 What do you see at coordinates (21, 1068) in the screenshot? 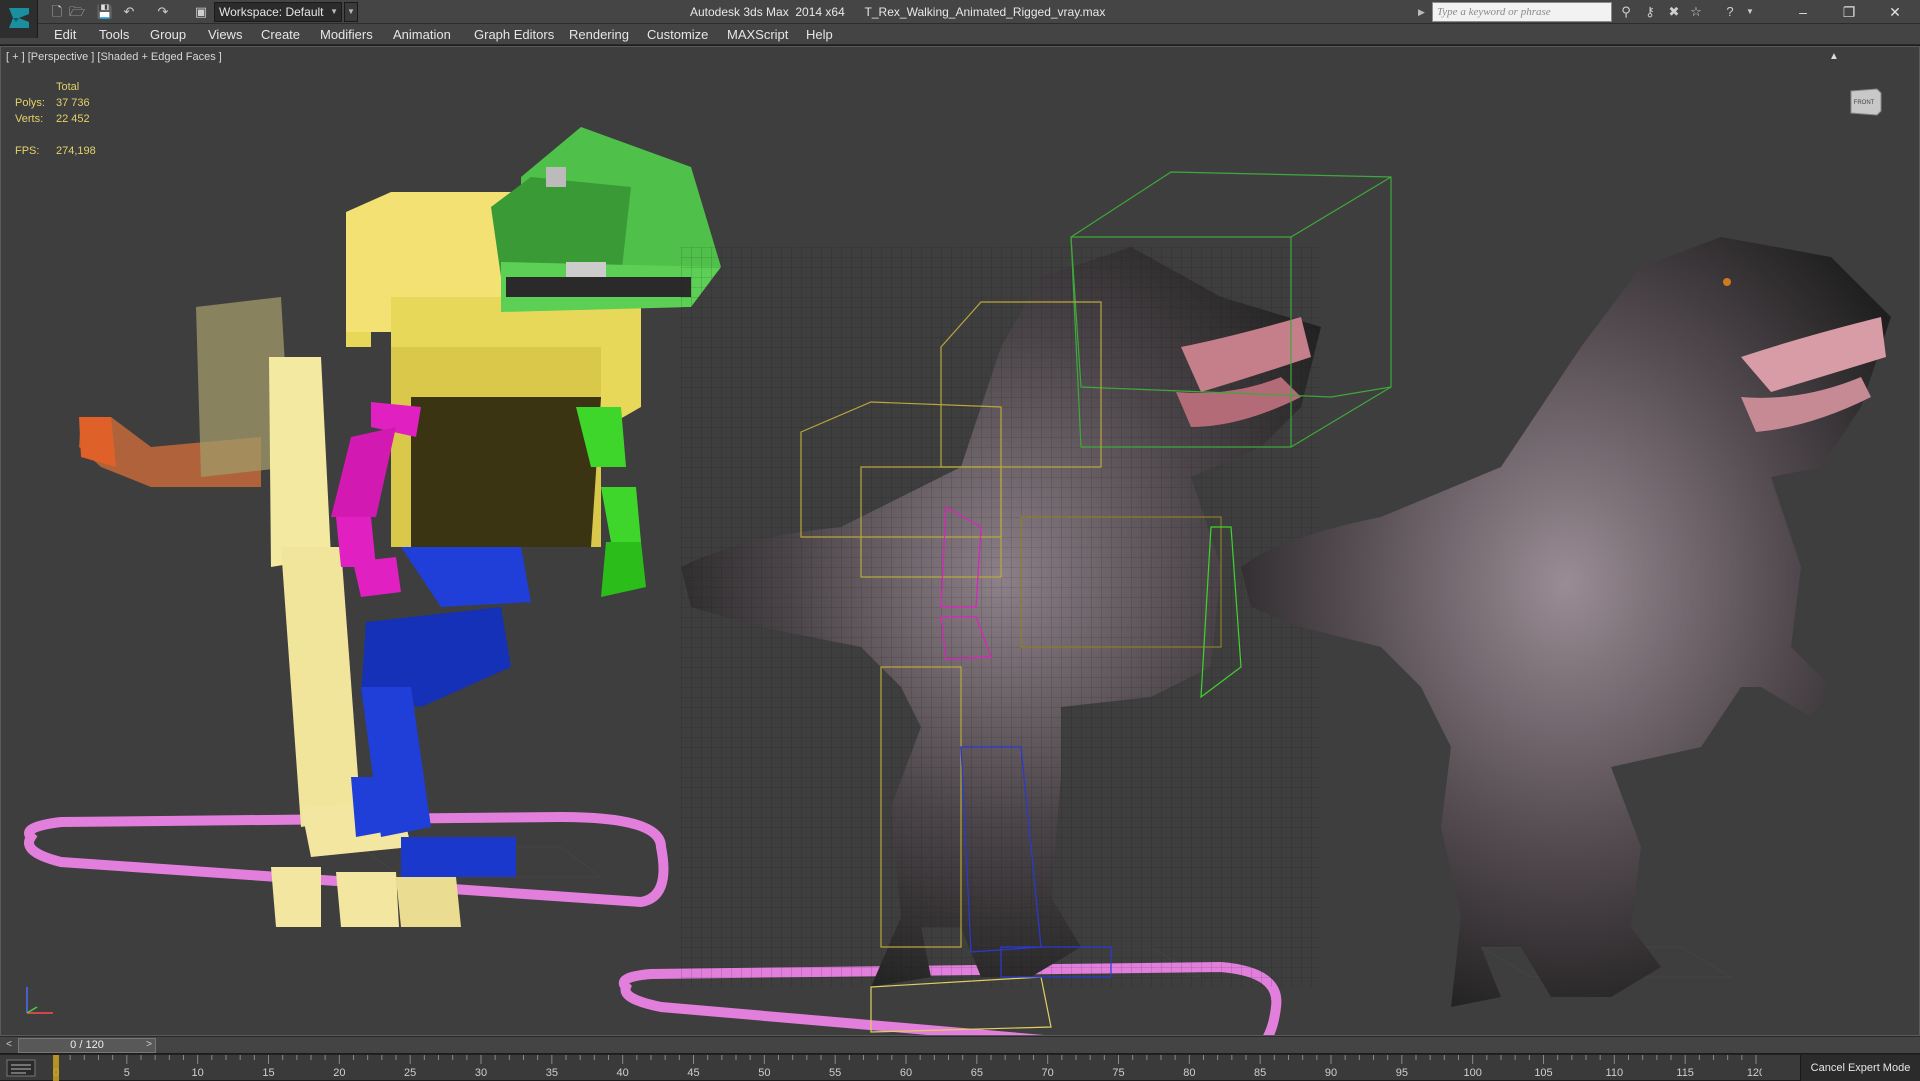
I see `mini-curve-editor-icon` at bounding box center [21, 1068].